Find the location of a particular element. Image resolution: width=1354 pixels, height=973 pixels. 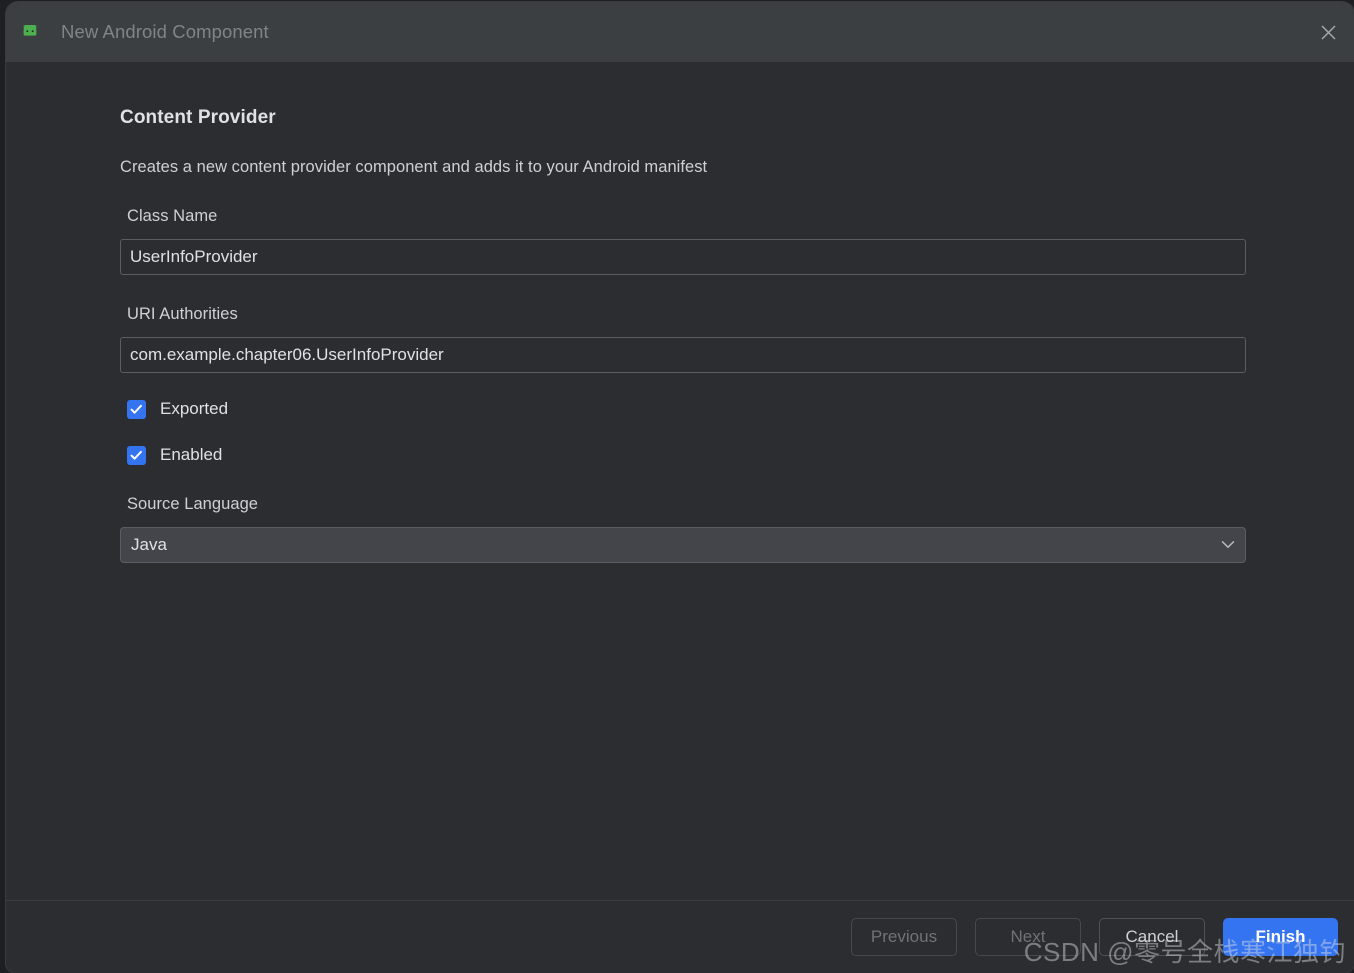

uri-authorities-input is located at coordinates (683, 355).